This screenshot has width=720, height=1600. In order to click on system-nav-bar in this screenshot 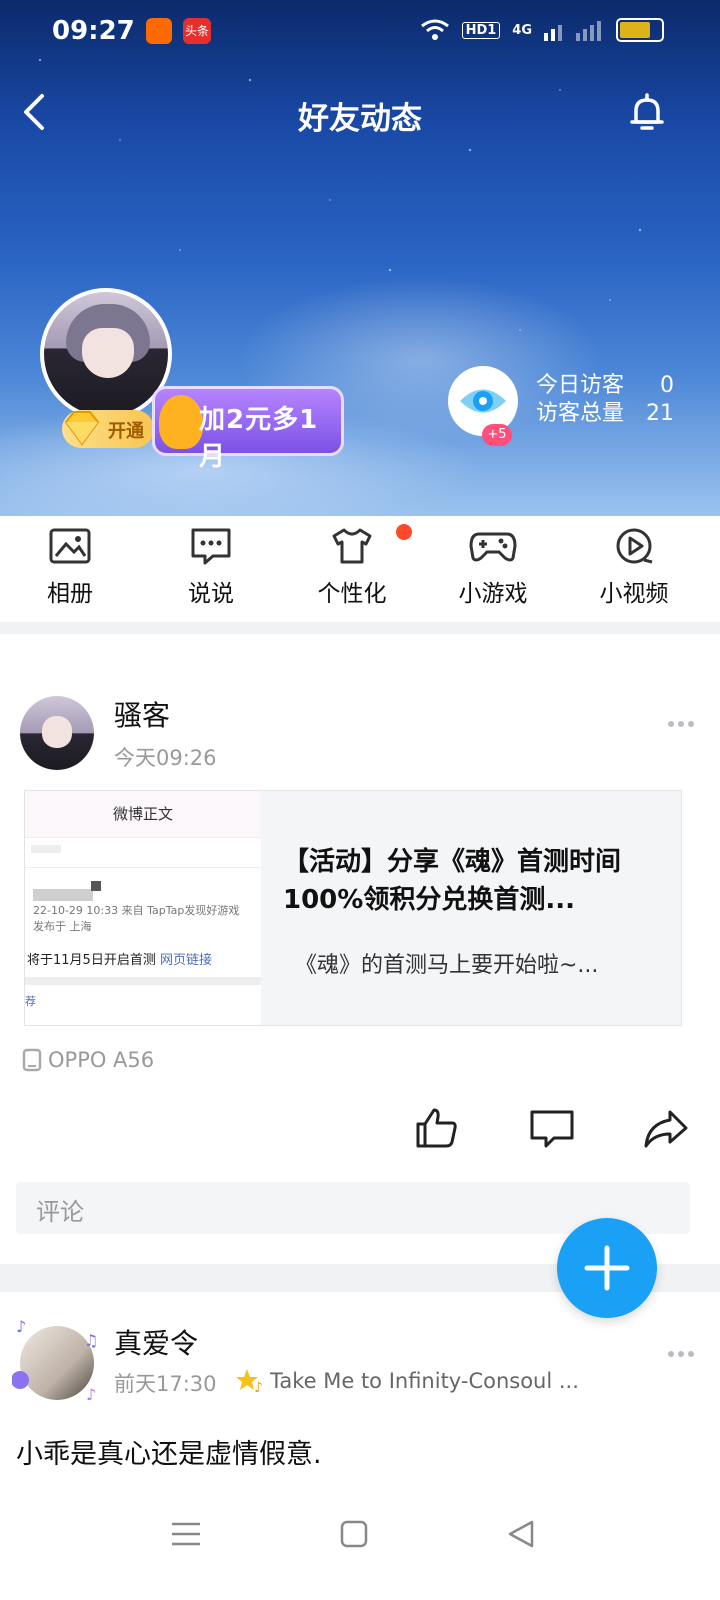, I will do `click(360, 1543)`.